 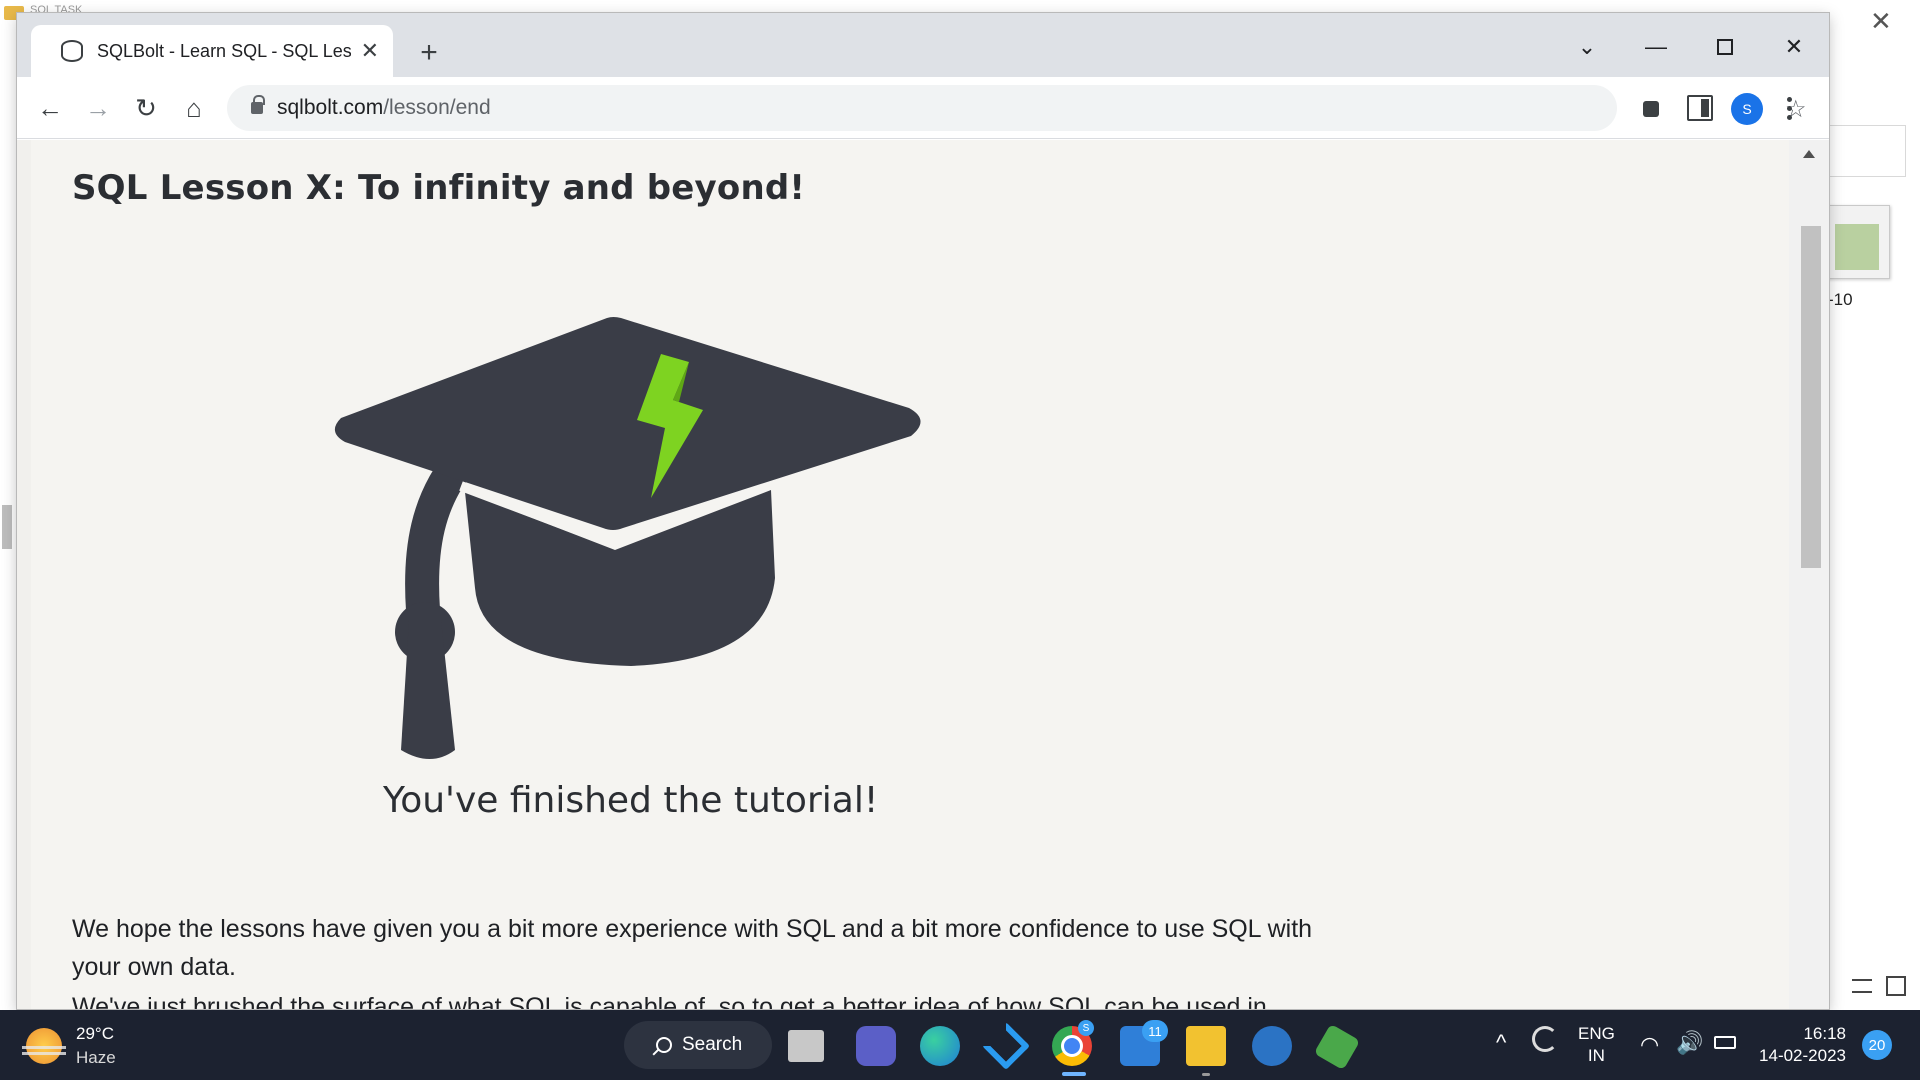 I want to click on chrome-active-indicator, so click(x=1074, y=1074).